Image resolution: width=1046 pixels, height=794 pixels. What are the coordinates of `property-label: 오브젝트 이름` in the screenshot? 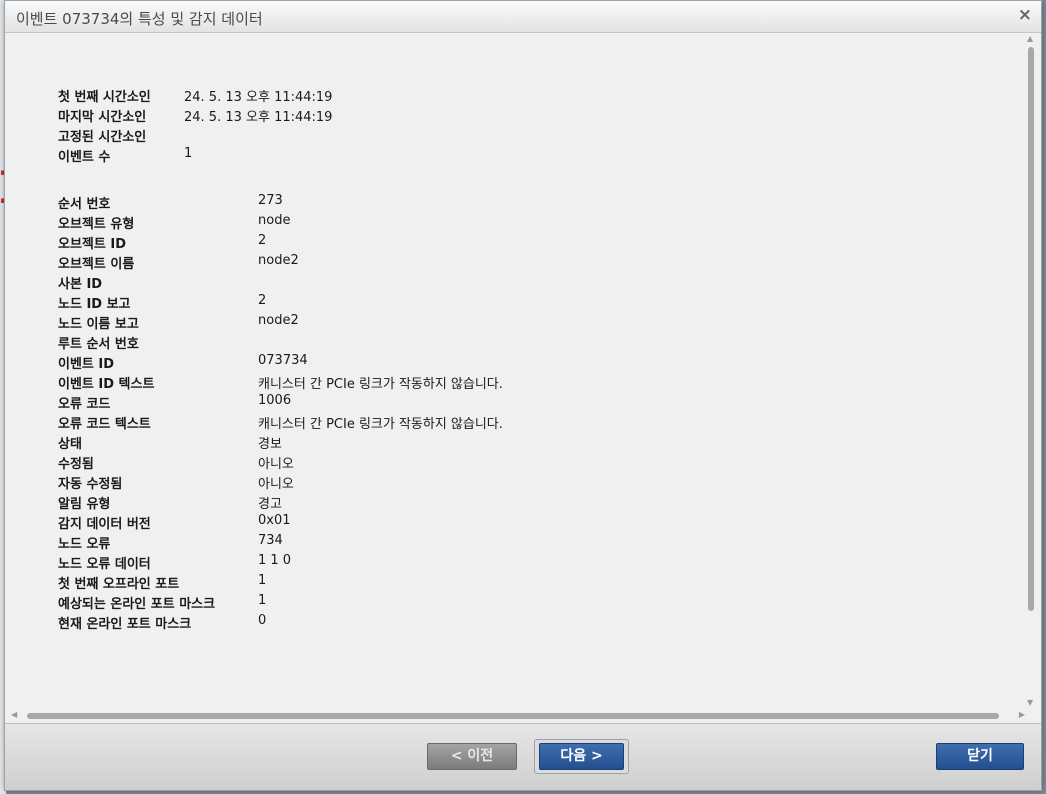 It's located at (96, 264).